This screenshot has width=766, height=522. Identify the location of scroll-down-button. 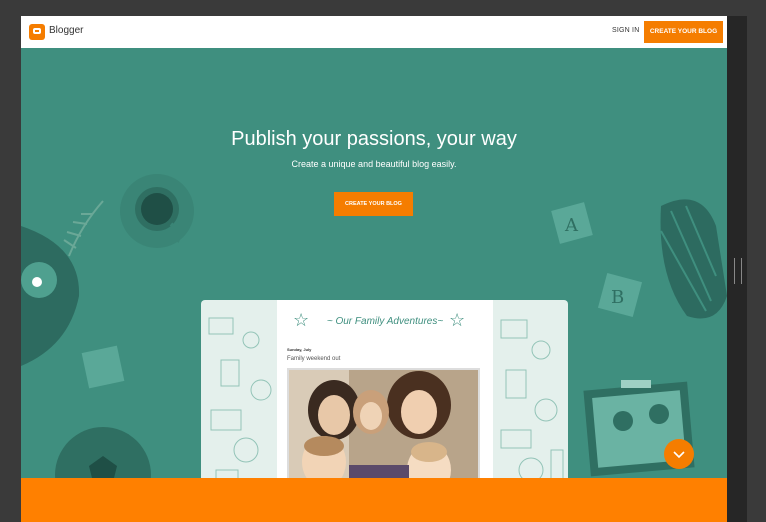
(679, 454).